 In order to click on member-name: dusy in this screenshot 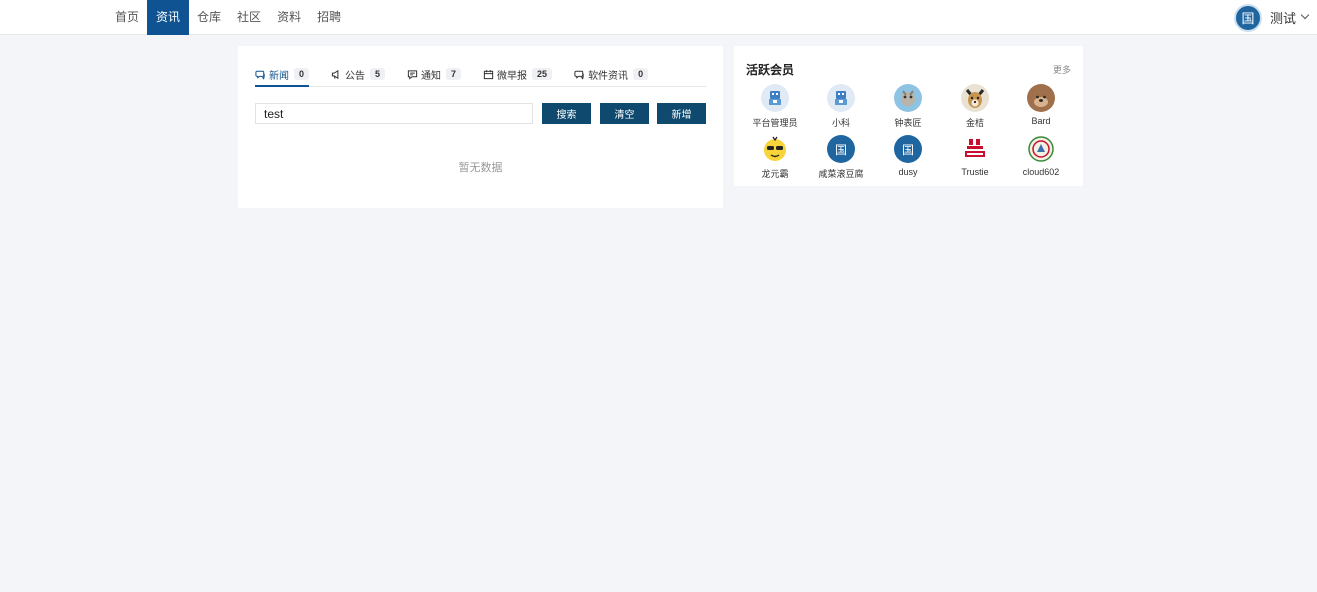, I will do `click(908, 172)`.